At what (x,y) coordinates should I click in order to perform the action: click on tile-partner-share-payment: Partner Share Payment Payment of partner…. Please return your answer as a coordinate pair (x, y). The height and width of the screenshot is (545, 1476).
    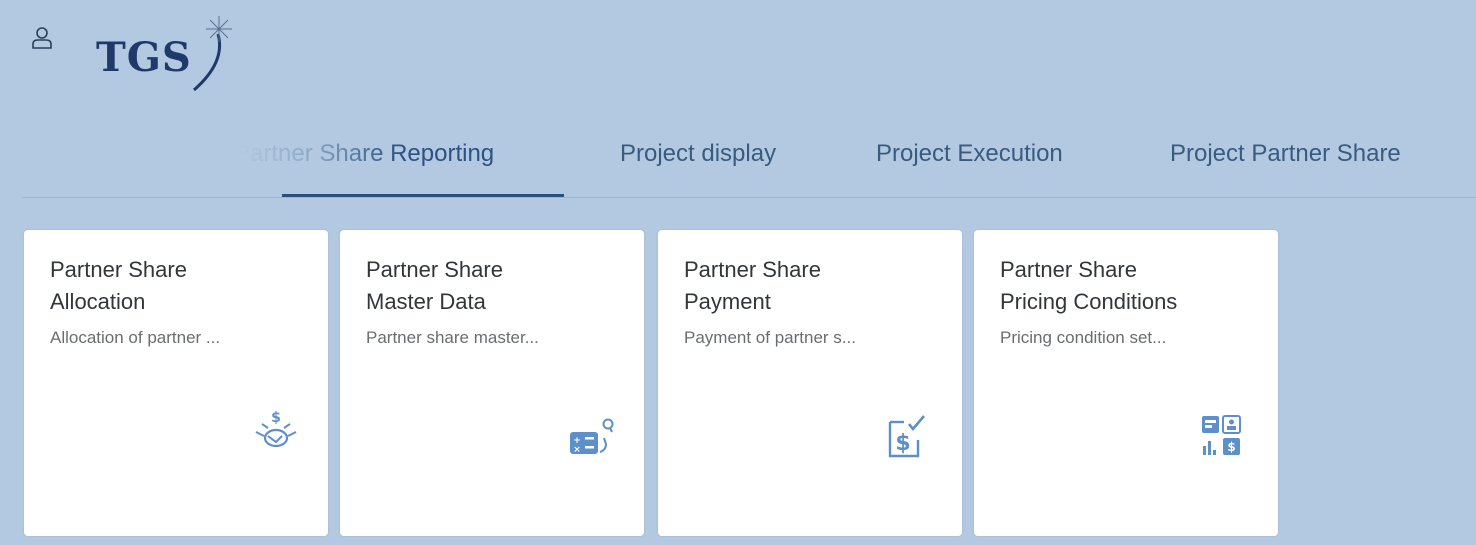
    Looking at the image, I should click on (810, 383).